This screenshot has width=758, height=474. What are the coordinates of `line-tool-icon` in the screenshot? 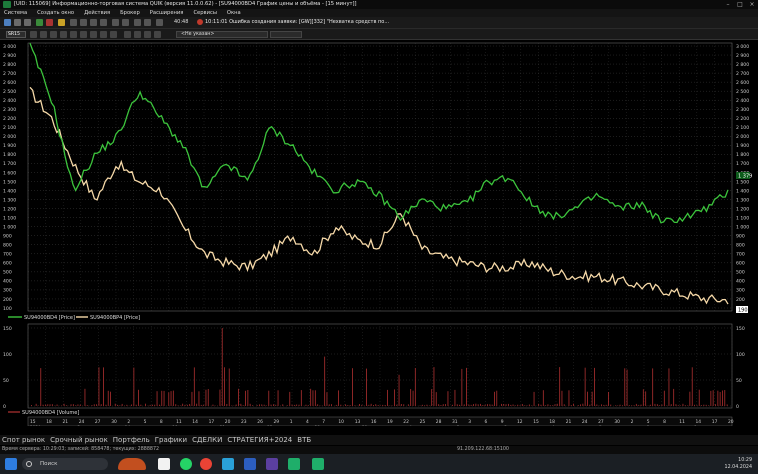 It's located at (83, 34).